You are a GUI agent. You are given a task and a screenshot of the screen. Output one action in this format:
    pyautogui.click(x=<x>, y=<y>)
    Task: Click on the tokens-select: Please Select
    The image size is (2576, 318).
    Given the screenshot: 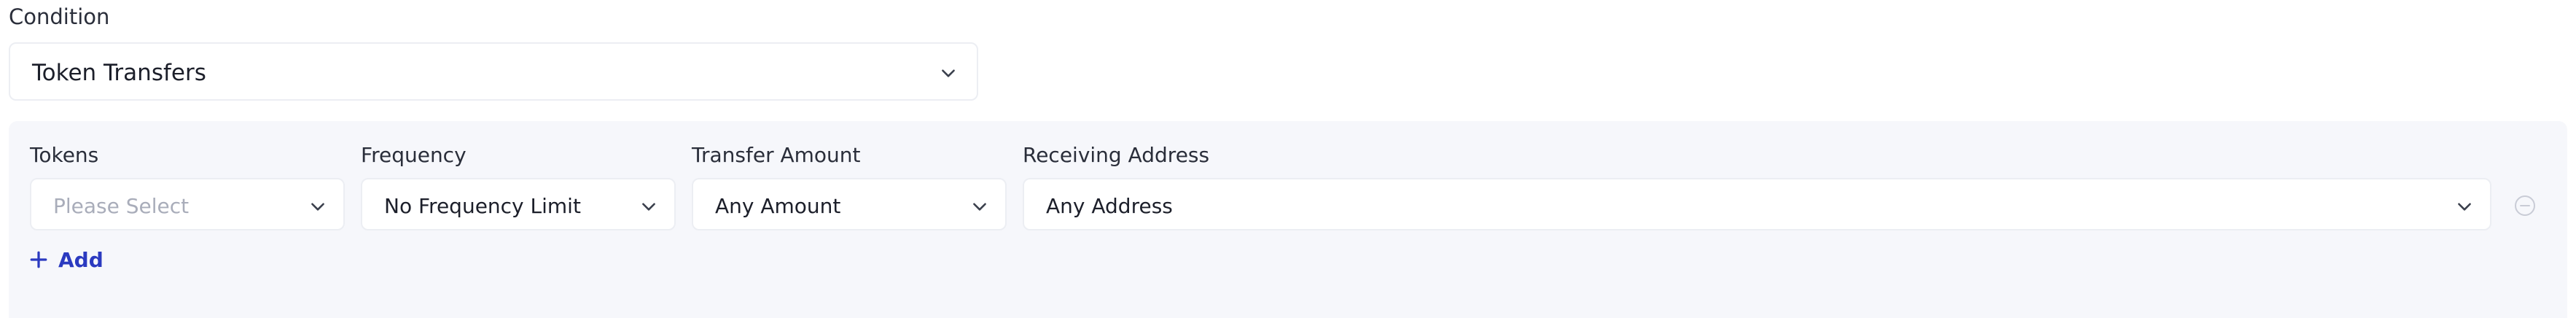 What is the action you would take?
    pyautogui.click(x=188, y=204)
    